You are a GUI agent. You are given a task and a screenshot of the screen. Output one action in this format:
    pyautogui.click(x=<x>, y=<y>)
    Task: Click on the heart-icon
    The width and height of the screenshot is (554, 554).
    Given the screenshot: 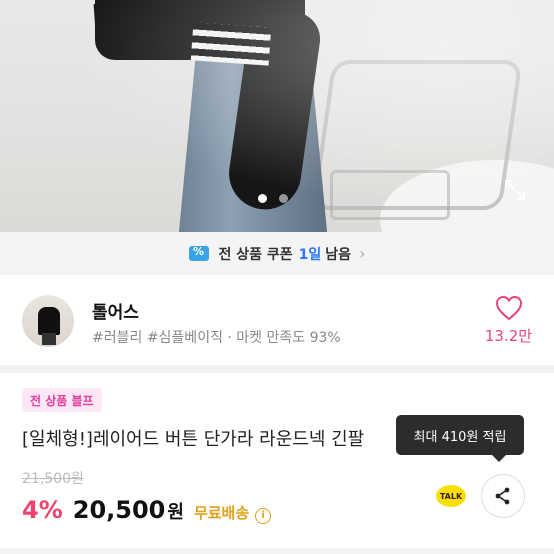 What is the action you would take?
    pyautogui.click(x=509, y=308)
    